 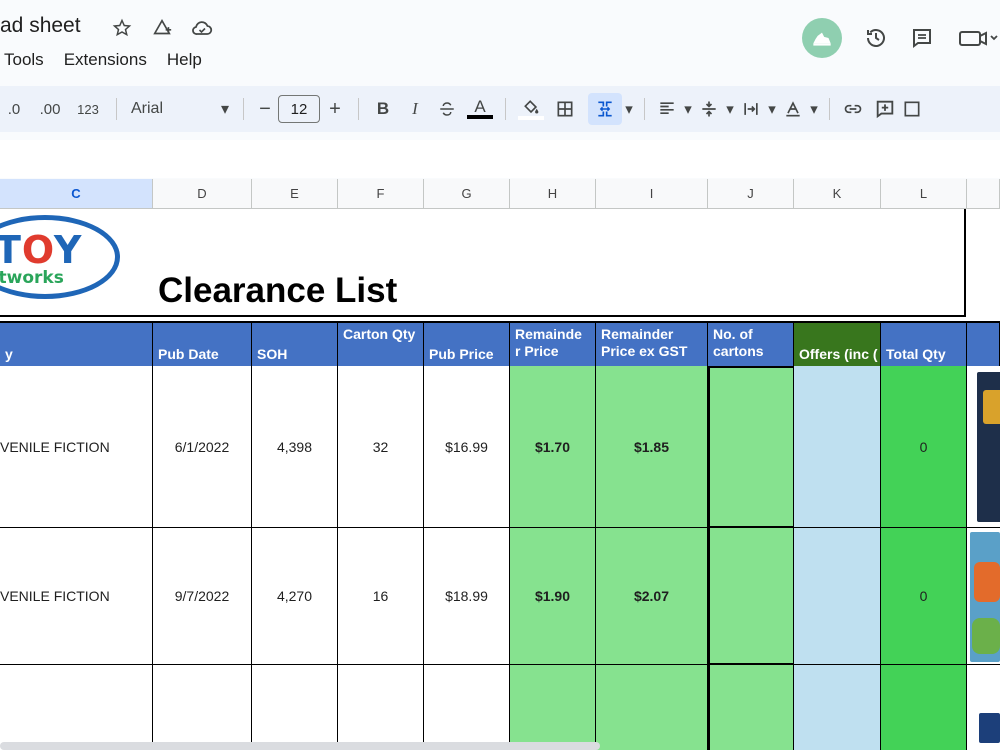 What do you see at coordinates (383, 109) in the screenshot?
I see `bold-button: B` at bounding box center [383, 109].